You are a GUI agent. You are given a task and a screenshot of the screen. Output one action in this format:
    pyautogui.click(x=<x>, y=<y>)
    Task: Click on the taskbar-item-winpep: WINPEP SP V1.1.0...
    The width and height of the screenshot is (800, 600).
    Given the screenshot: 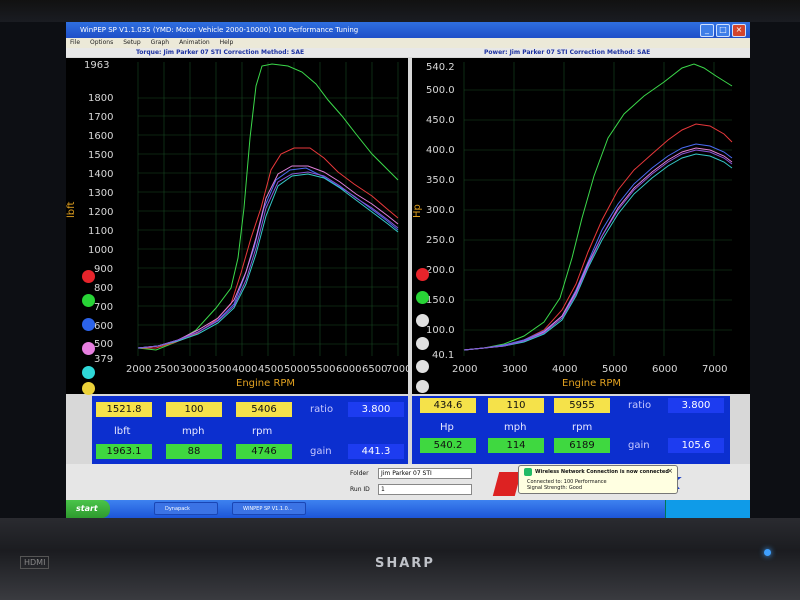 What is the action you would take?
    pyautogui.click(x=269, y=508)
    